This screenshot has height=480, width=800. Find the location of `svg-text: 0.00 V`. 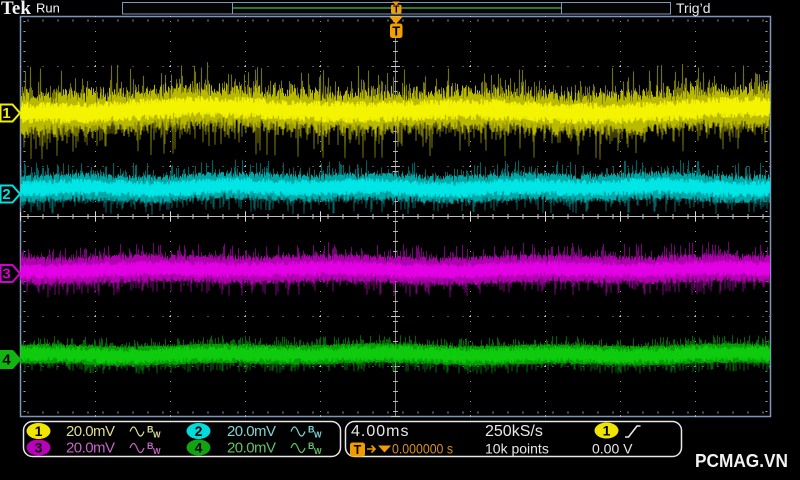

svg-text: 0.00 V is located at coordinates (612, 449).